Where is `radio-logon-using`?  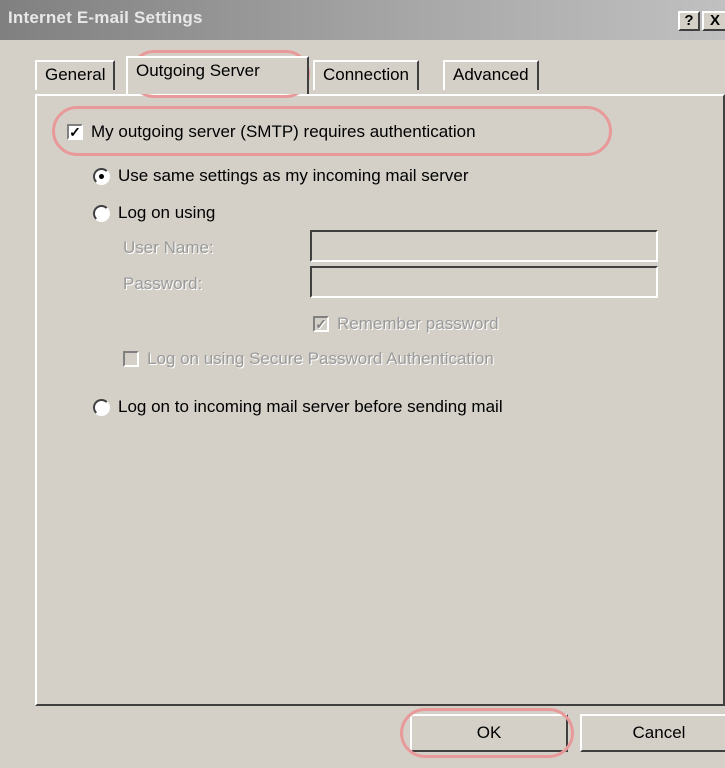 radio-logon-using is located at coordinates (101, 213).